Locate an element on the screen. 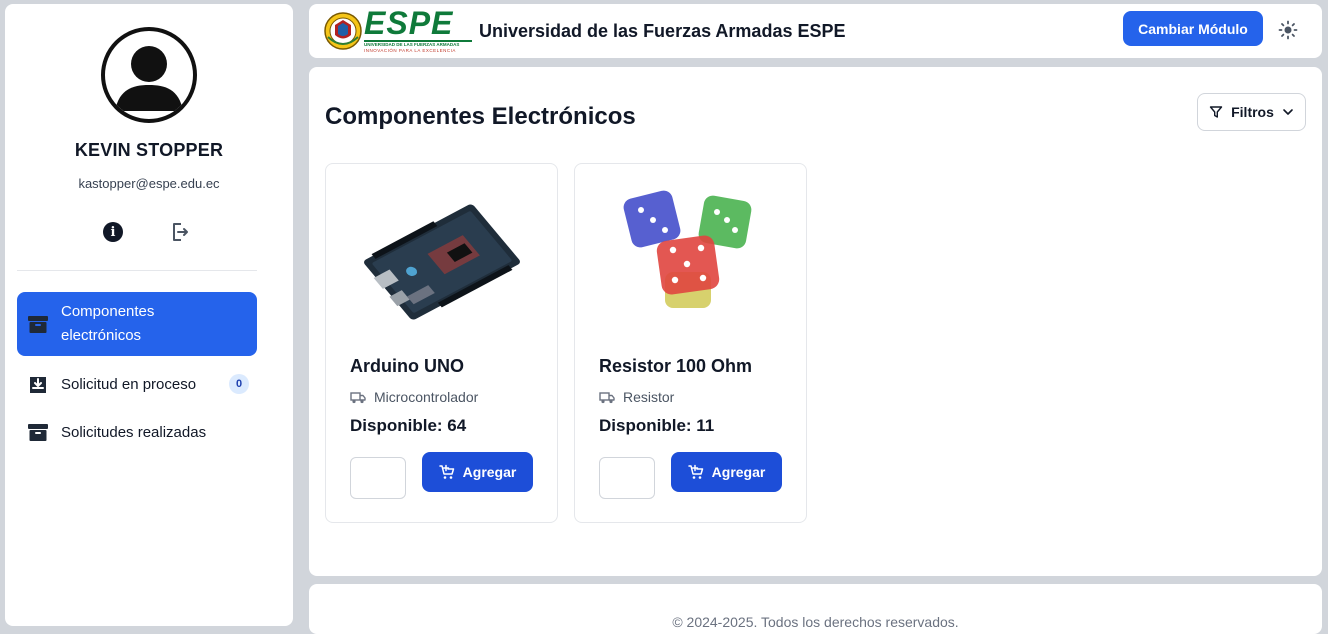 This screenshot has width=1328, height=634. download-tray-icon is located at coordinates (38, 385).